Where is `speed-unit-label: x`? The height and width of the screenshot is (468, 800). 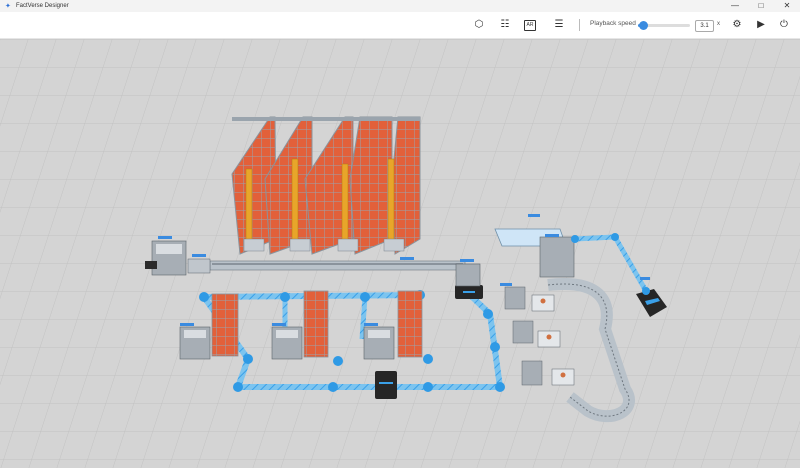 speed-unit-label: x is located at coordinates (718, 24).